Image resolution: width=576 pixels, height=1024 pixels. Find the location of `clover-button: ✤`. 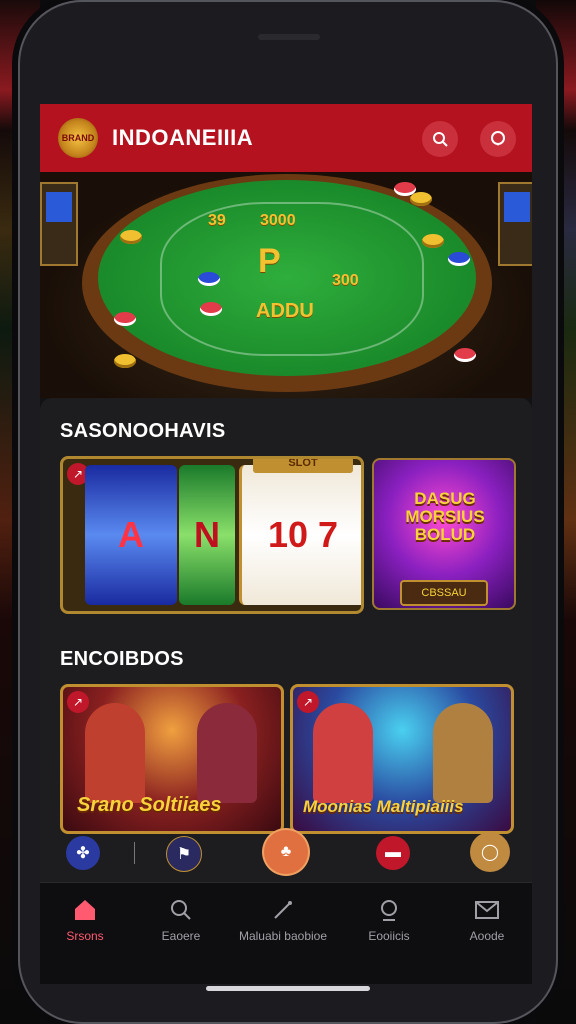

clover-button: ✤ is located at coordinates (83, 853).